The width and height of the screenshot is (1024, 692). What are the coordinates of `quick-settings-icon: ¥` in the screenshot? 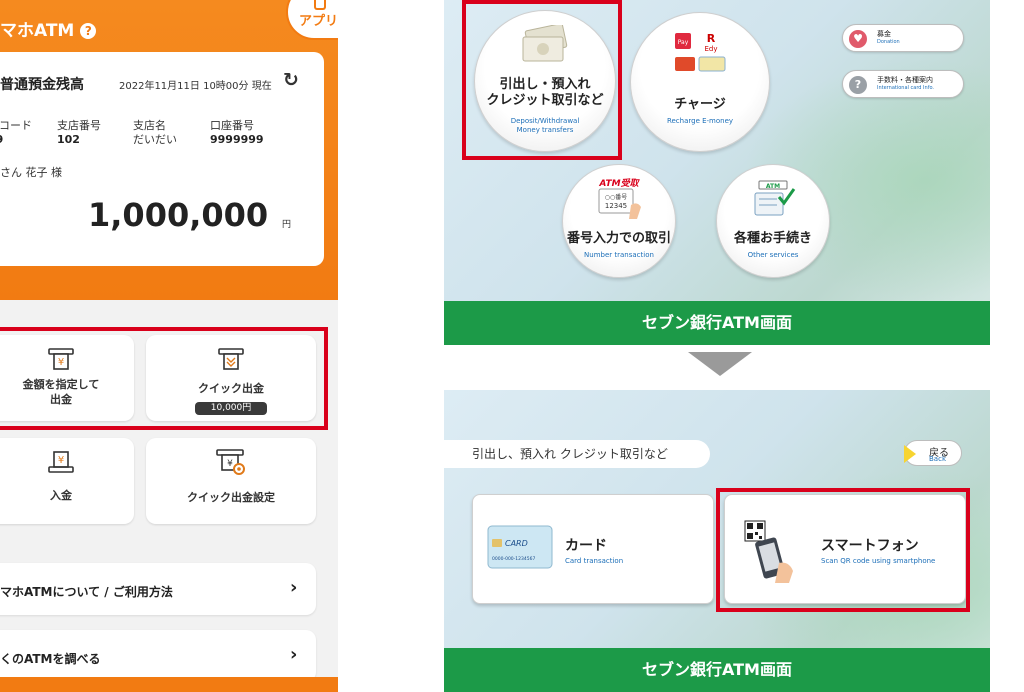 It's located at (230, 462).